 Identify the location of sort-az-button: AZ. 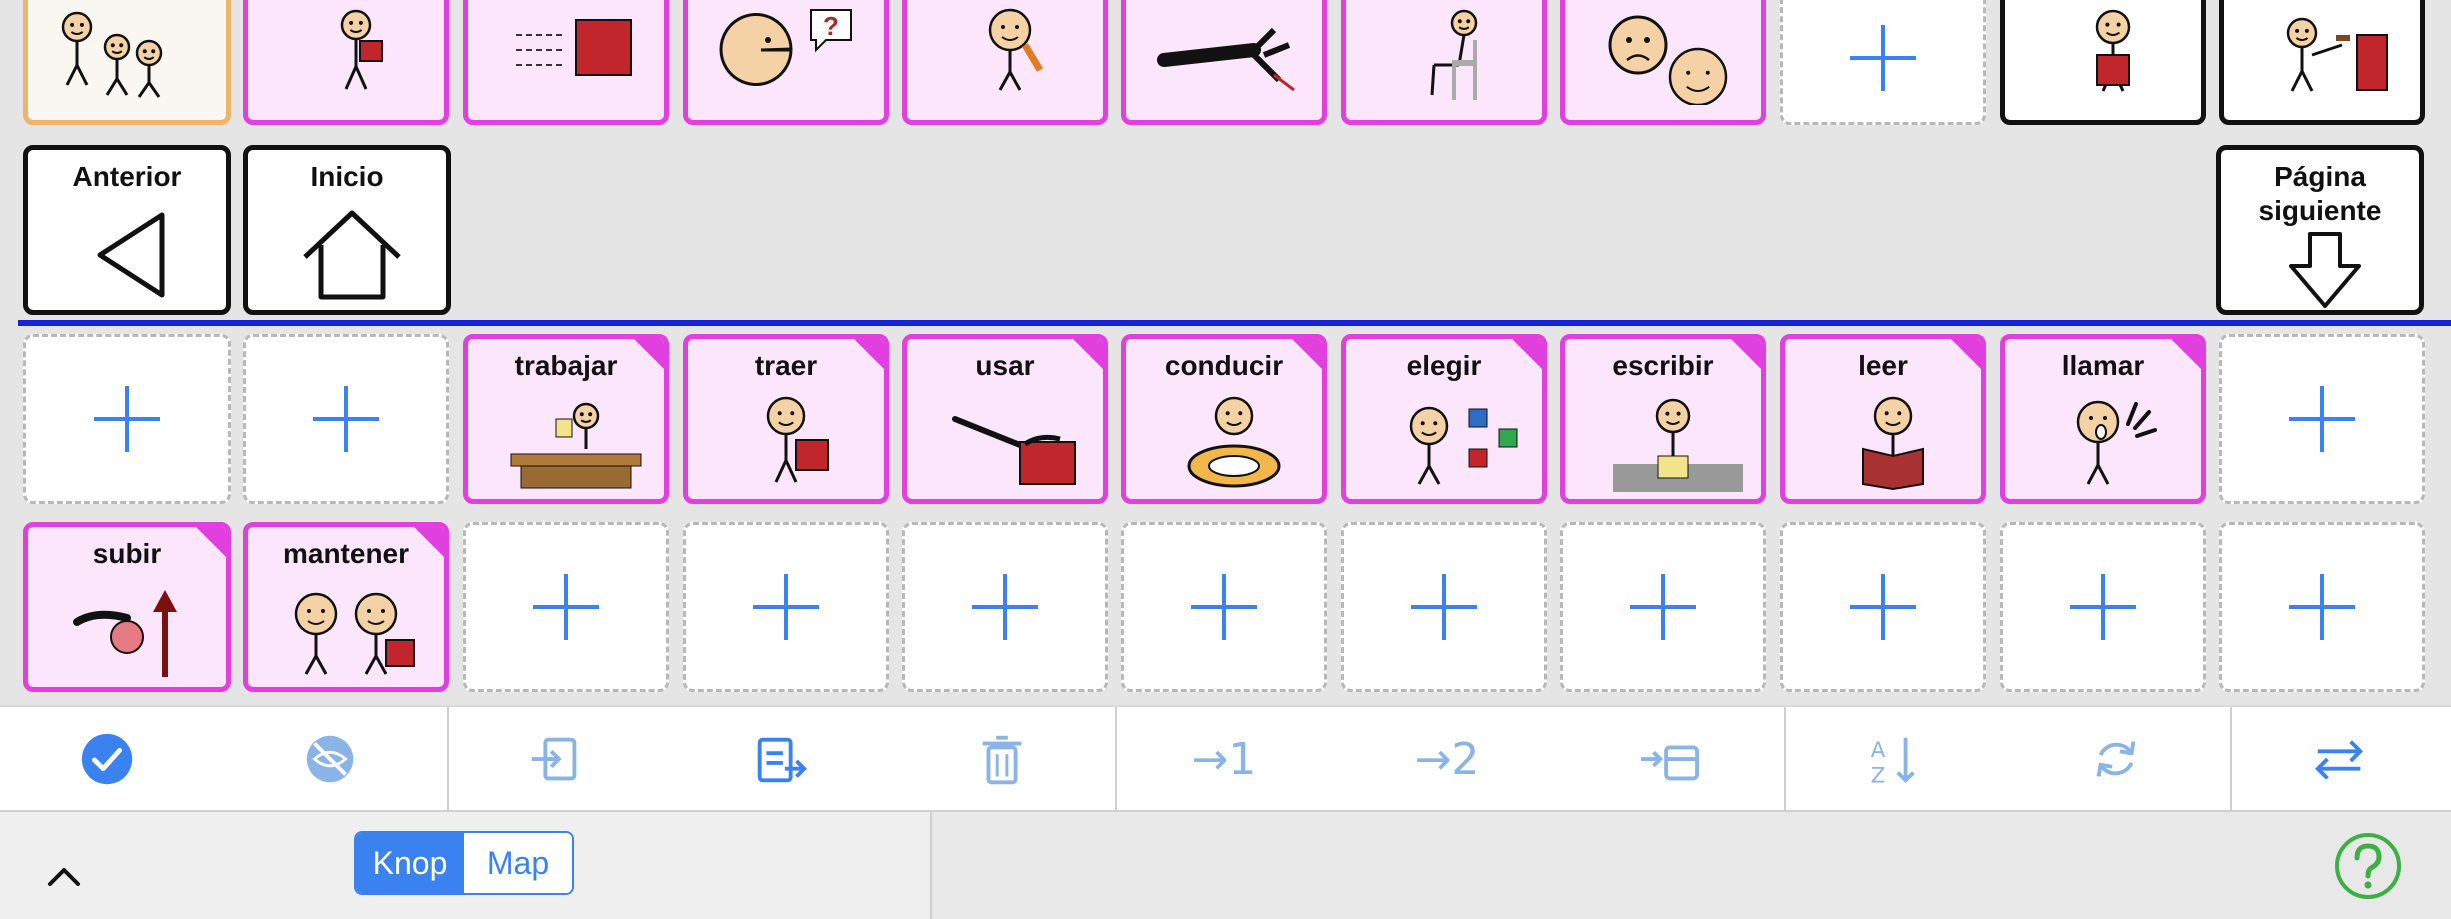
(1893, 759).